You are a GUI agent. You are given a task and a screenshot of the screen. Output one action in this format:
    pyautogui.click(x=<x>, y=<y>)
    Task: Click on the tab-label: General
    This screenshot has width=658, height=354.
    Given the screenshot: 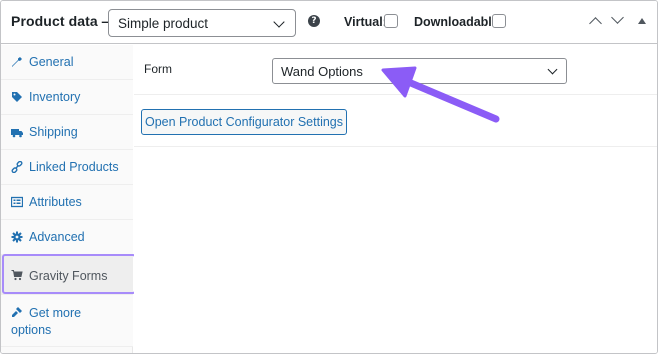 What is the action you would take?
    pyautogui.click(x=51, y=62)
    